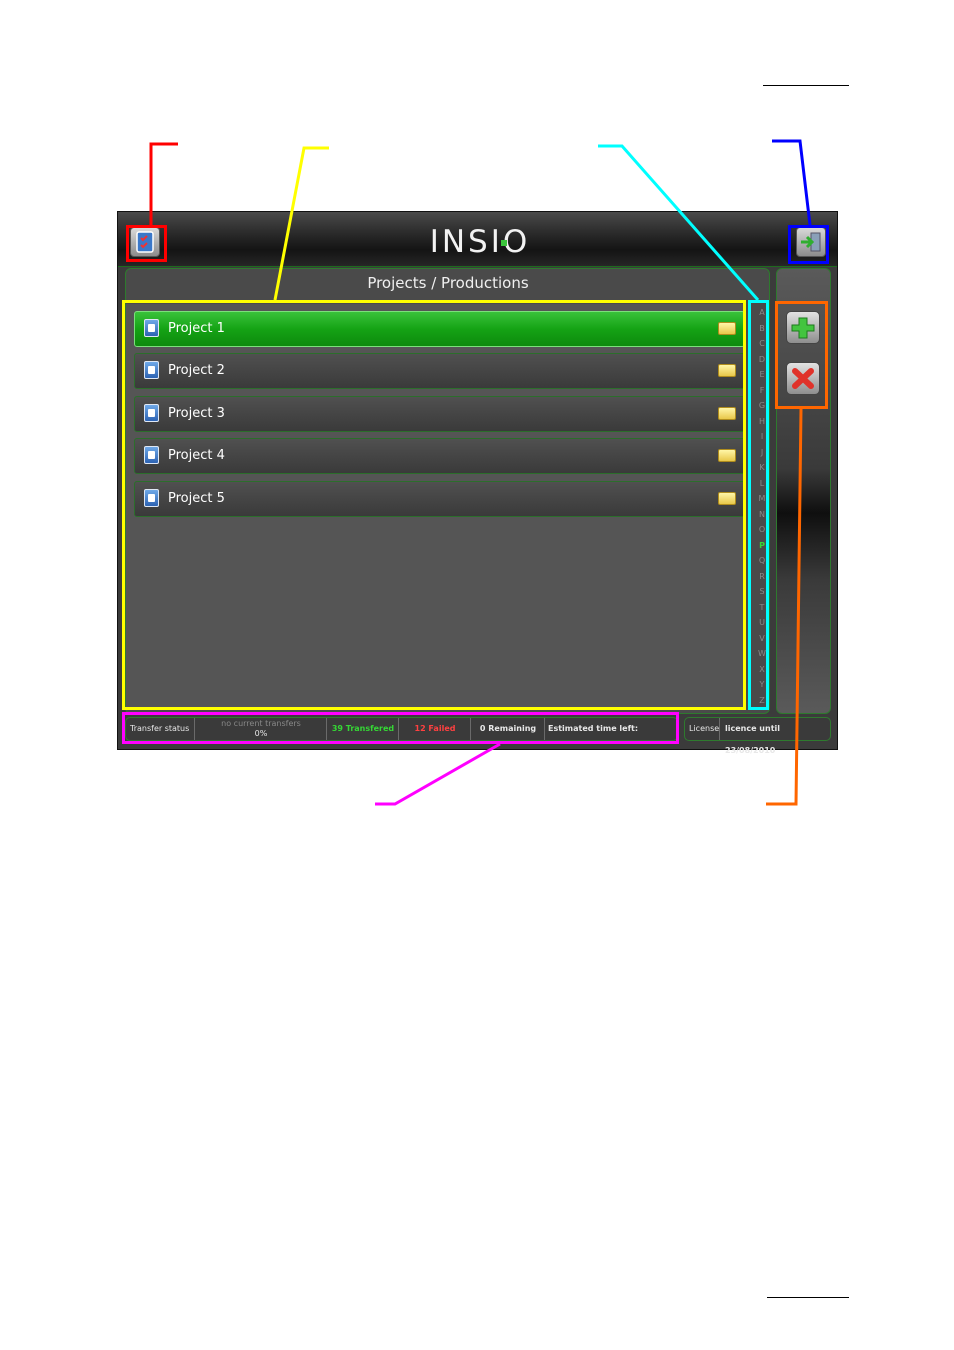 Image resolution: width=954 pixels, height=1350 pixels. Describe the element at coordinates (752, 739) in the screenshot. I see `license-value: licence until 23/08/2010` at that location.